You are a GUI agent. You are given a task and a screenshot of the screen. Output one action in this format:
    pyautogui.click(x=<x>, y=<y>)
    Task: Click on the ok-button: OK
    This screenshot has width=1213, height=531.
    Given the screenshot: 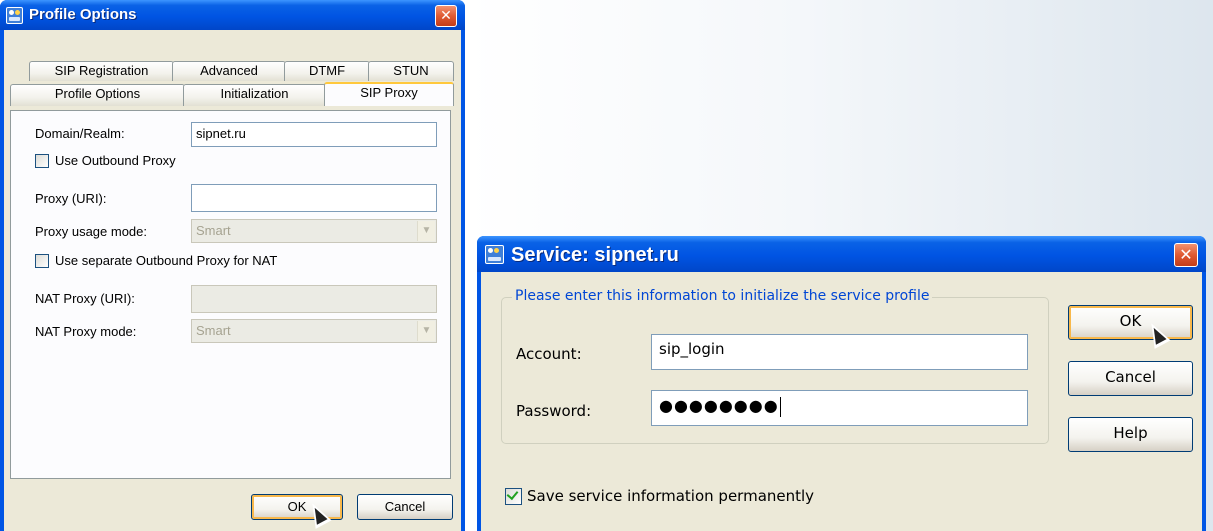 What is the action you would take?
    pyautogui.click(x=1130, y=322)
    